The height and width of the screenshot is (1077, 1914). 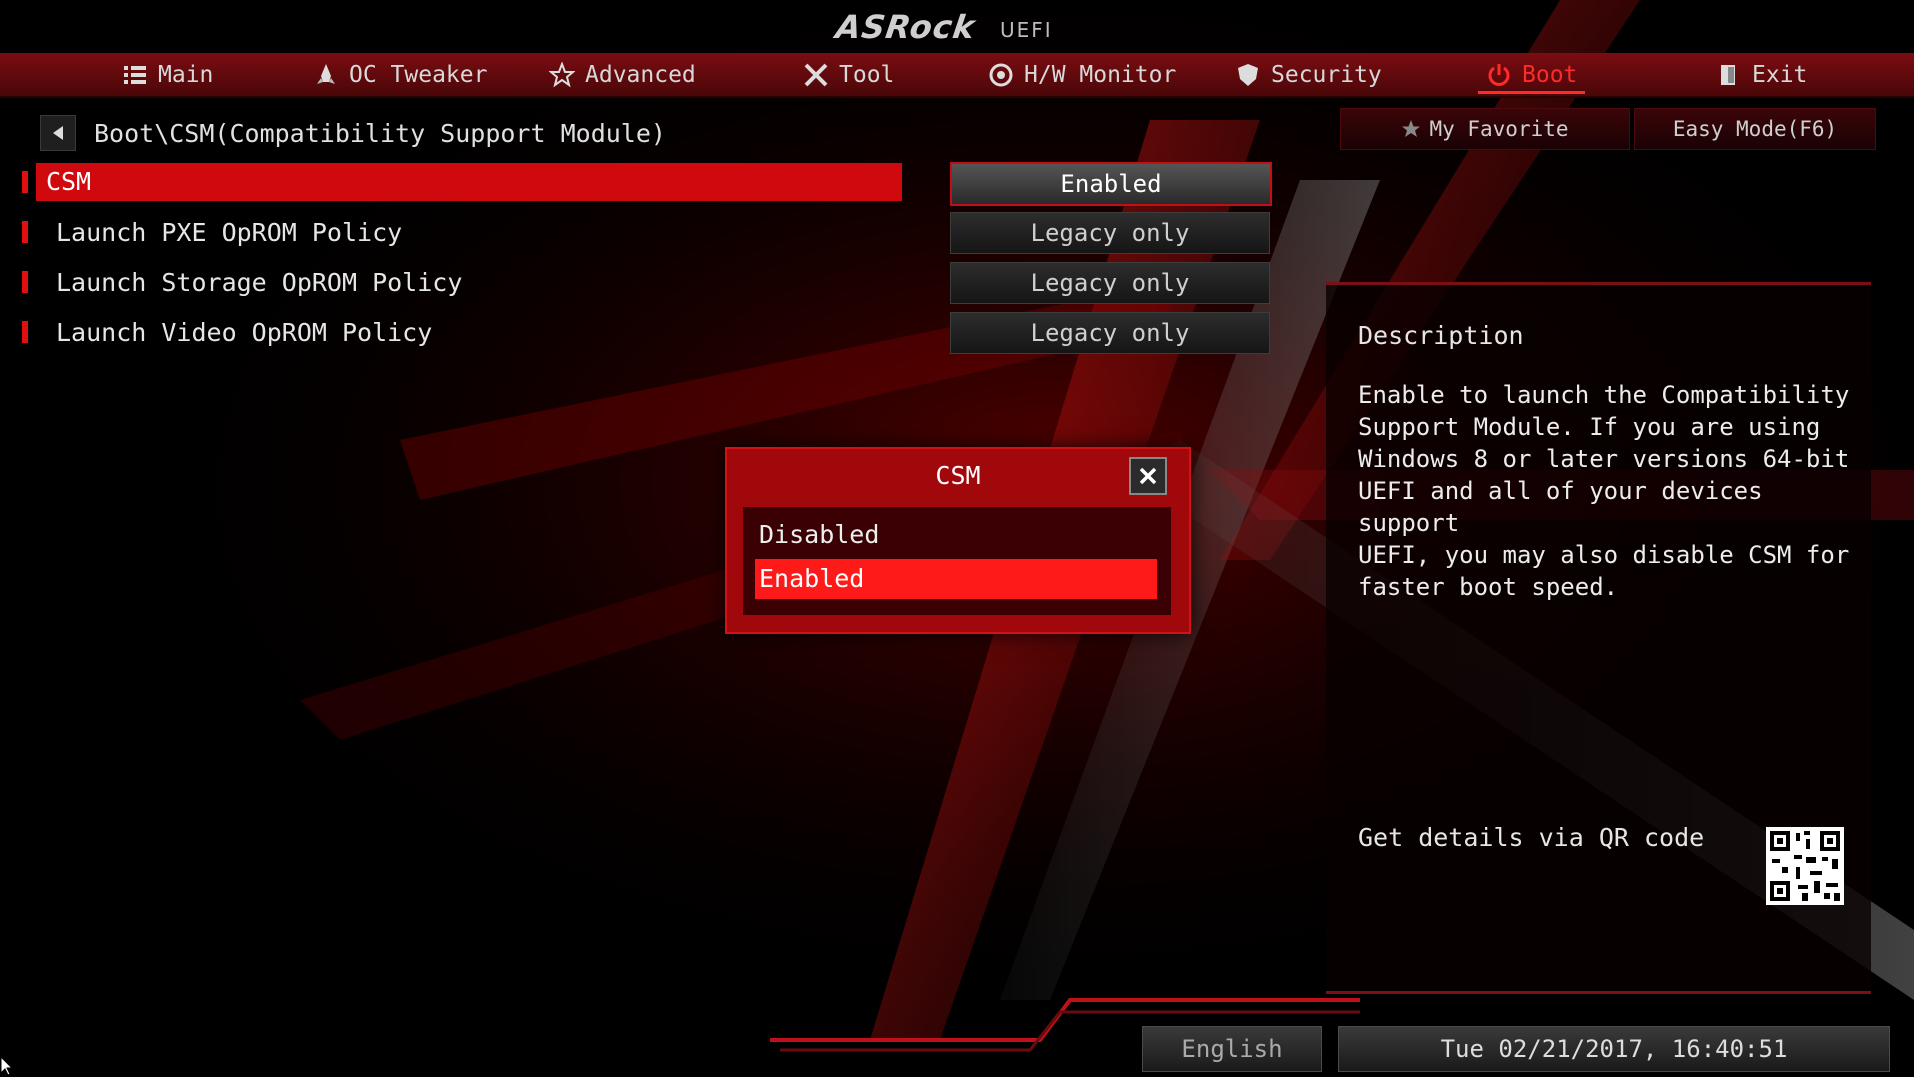 I want to click on tools-icon, so click(x=816, y=74).